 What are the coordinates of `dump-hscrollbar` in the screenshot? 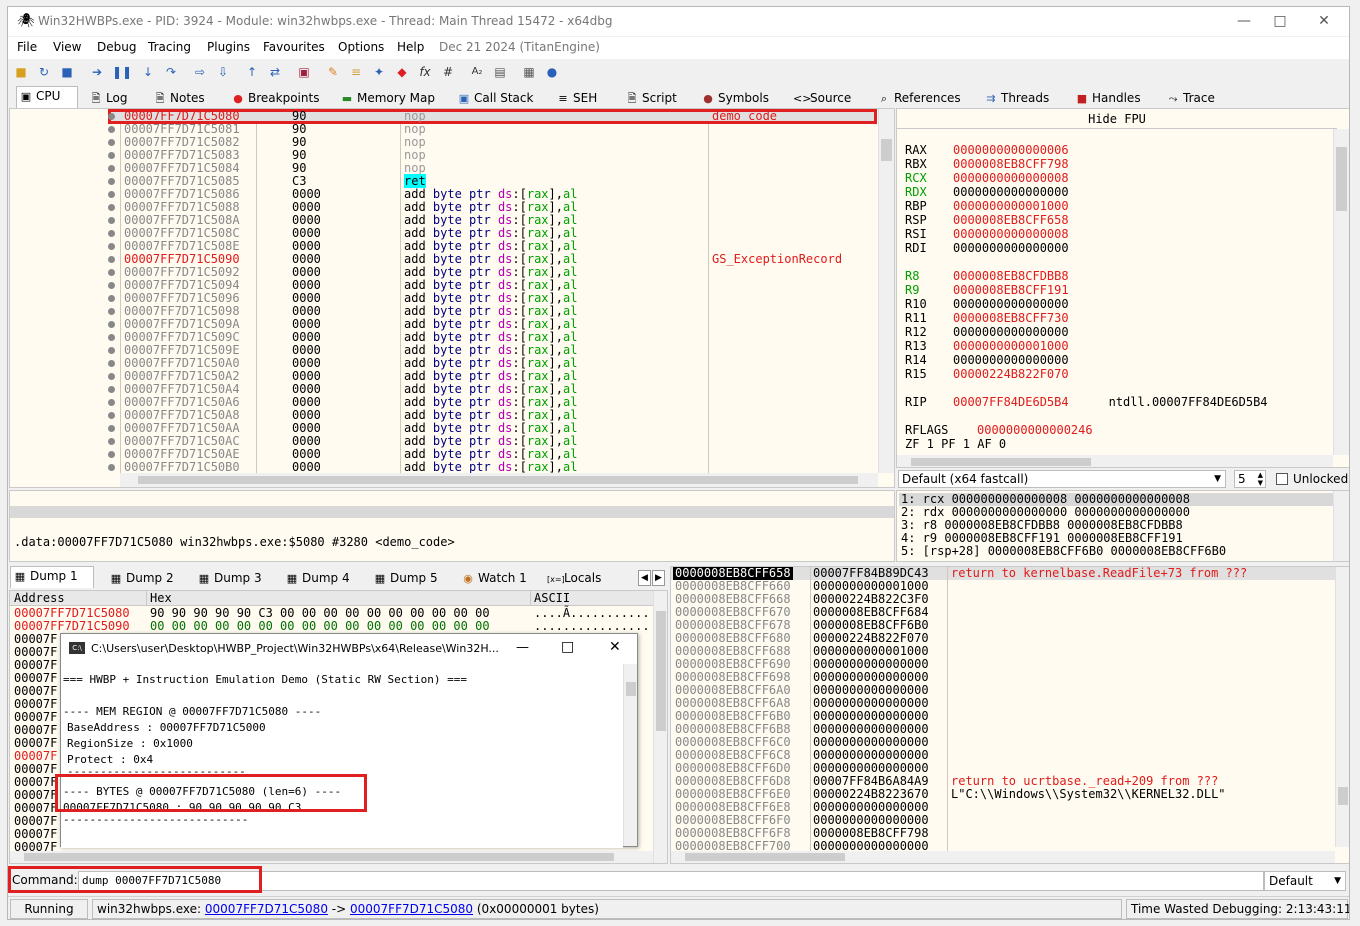 It's located at (331, 857).